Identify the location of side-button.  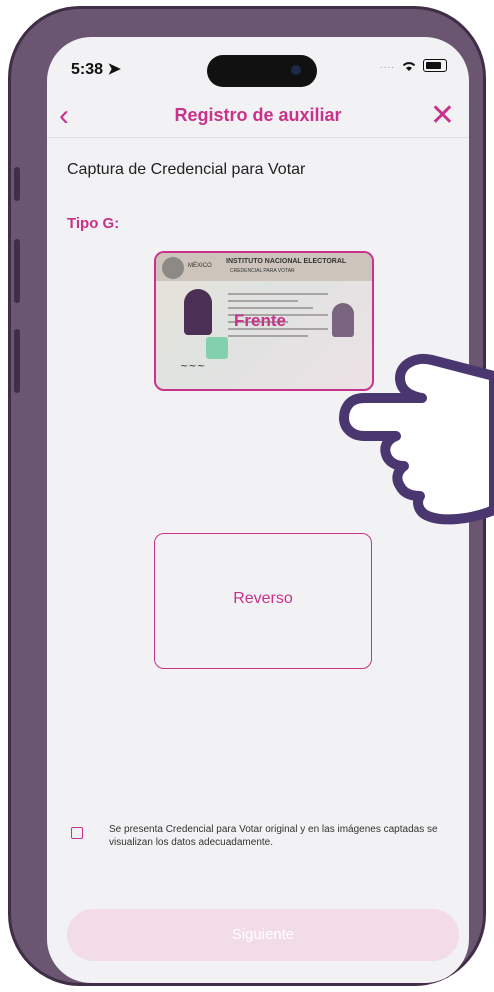
(17, 184).